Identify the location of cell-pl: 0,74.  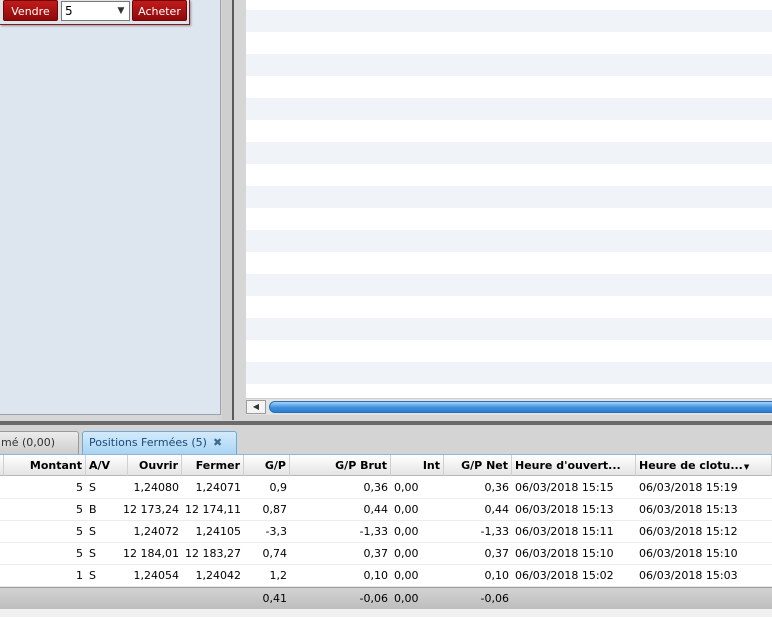
(275, 553).